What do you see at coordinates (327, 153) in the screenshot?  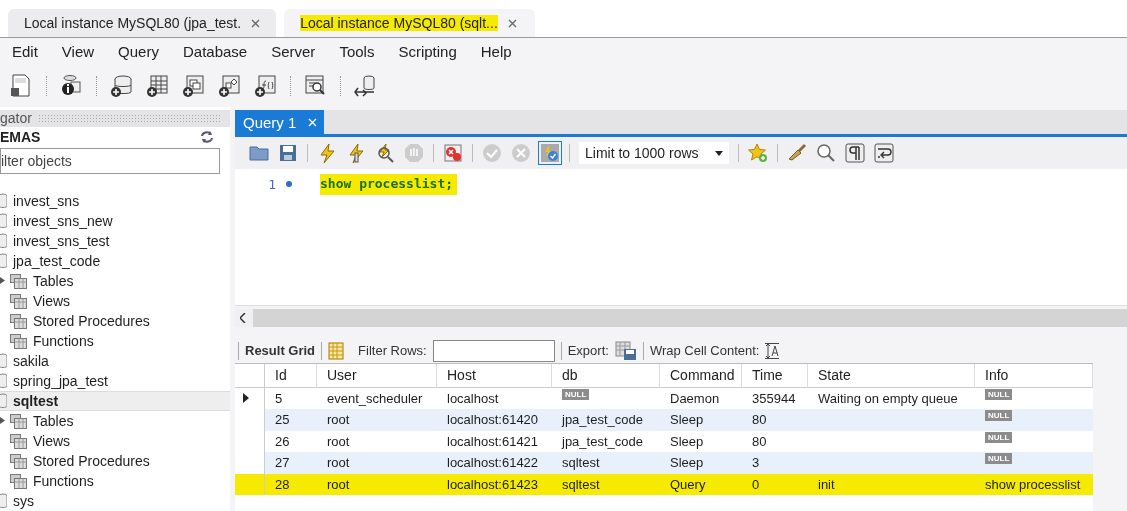 I see `lightning-icon` at bounding box center [327, 153].